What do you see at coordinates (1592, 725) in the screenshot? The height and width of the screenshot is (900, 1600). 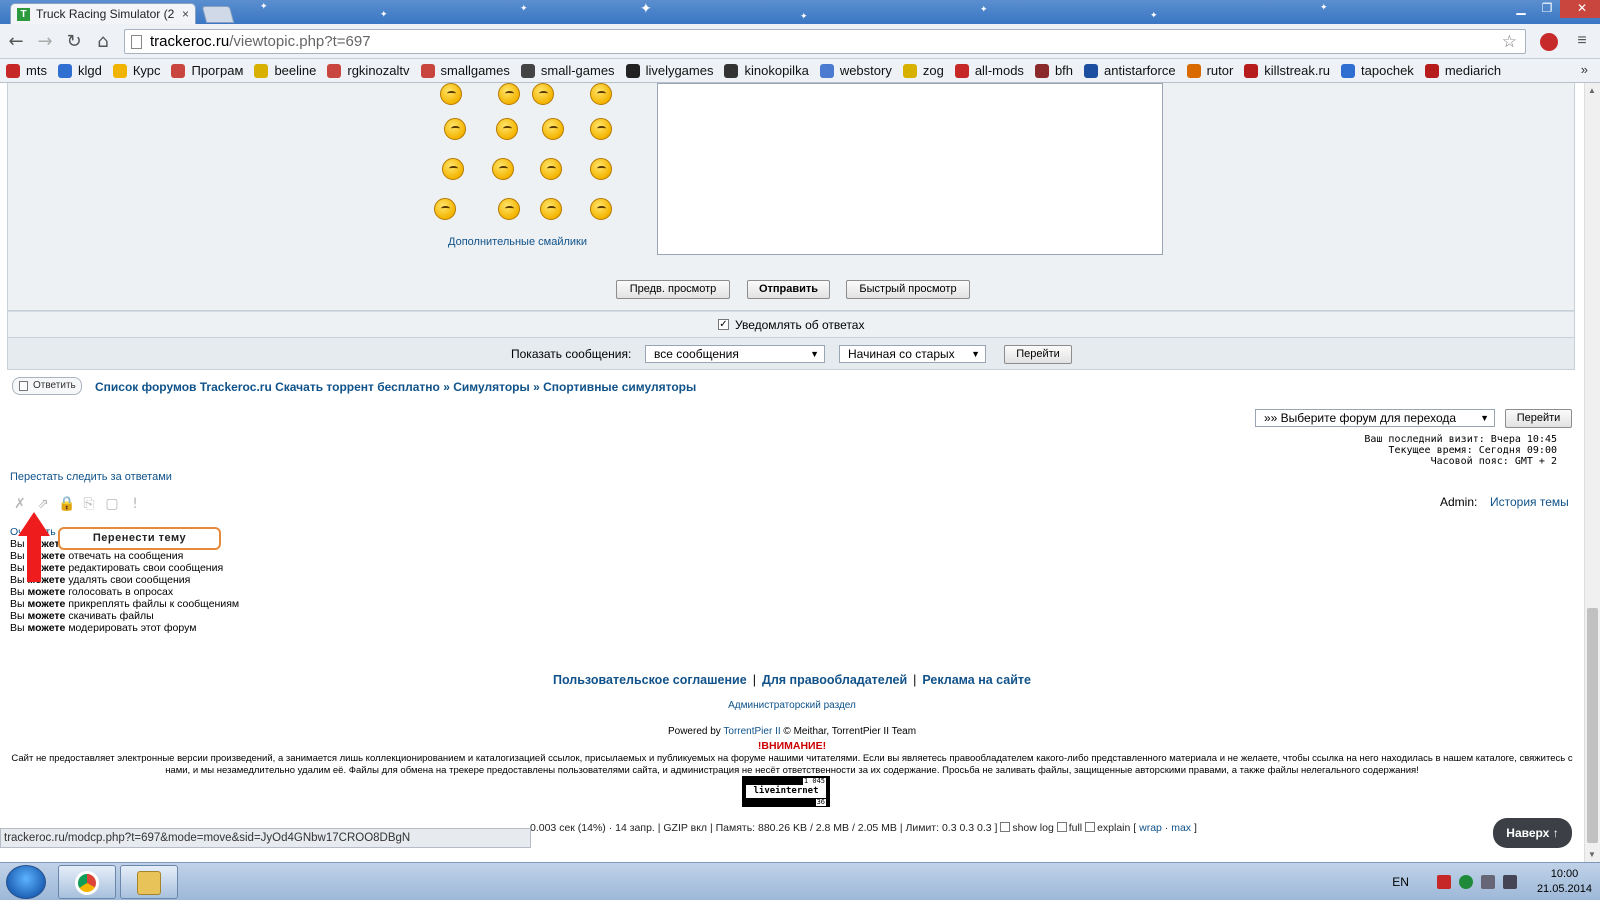 I see `scrollbar-thumb` at bounding box center [1592, 725].